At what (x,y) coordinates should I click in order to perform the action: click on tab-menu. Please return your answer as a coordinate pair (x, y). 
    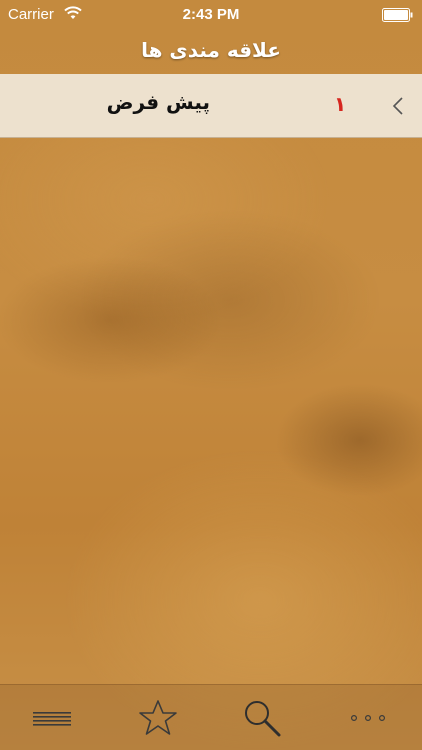
    Looking at the image, I should click on (52, 717).